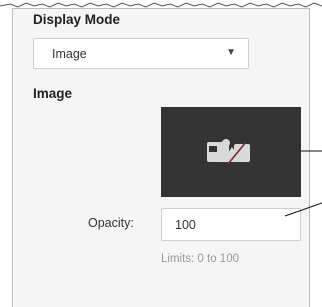  Describe the element at coordinates (69, 54) in the screenshot. I see `display-mode-selected-value: Image` at that location.